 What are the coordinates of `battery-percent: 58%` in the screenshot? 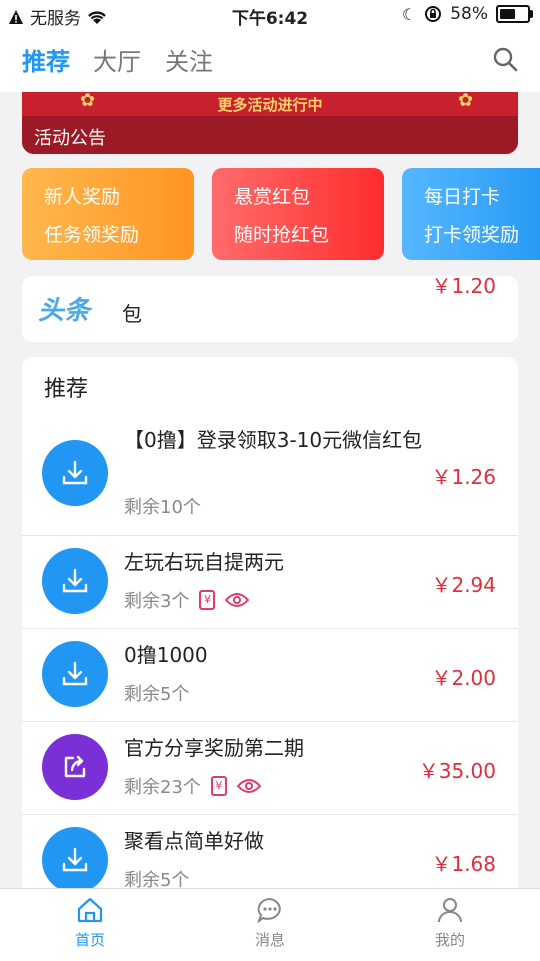 It's located at (469, 14).